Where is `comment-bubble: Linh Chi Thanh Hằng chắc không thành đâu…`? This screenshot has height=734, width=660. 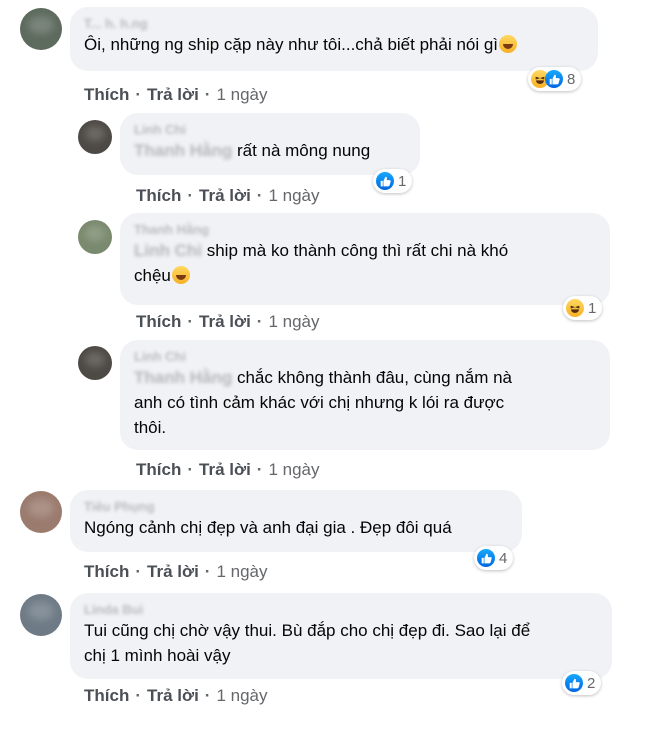
comment-bubble: Linh Chi Thanh Hằng chắc không thành đâu… is located at coordinates (365, 395).